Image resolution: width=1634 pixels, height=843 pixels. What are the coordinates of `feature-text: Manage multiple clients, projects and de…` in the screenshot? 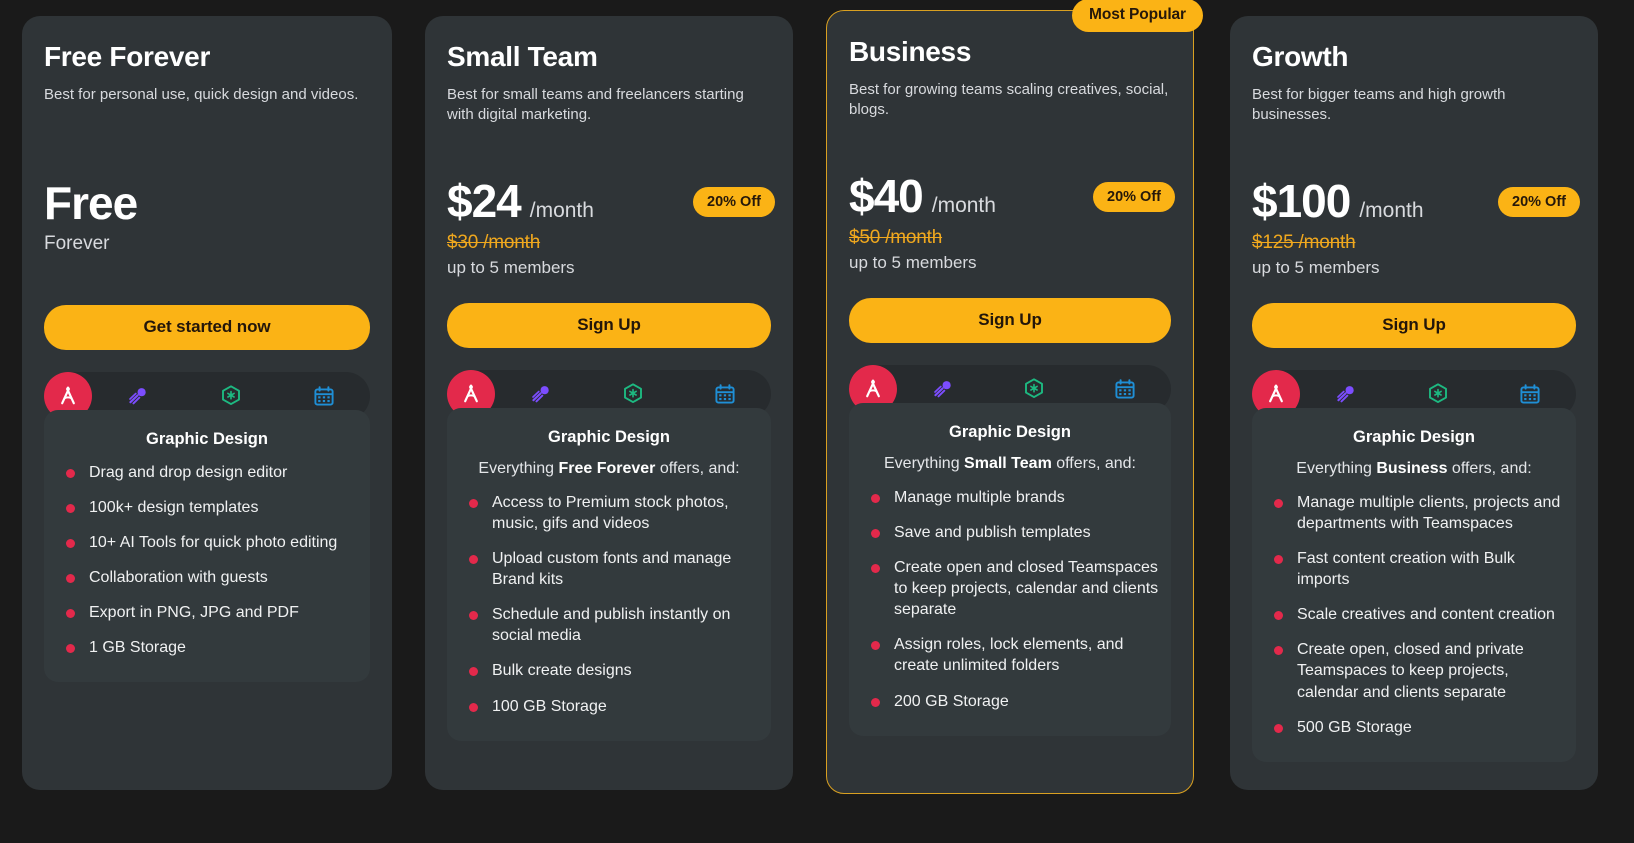 It's located at (1429, 512).